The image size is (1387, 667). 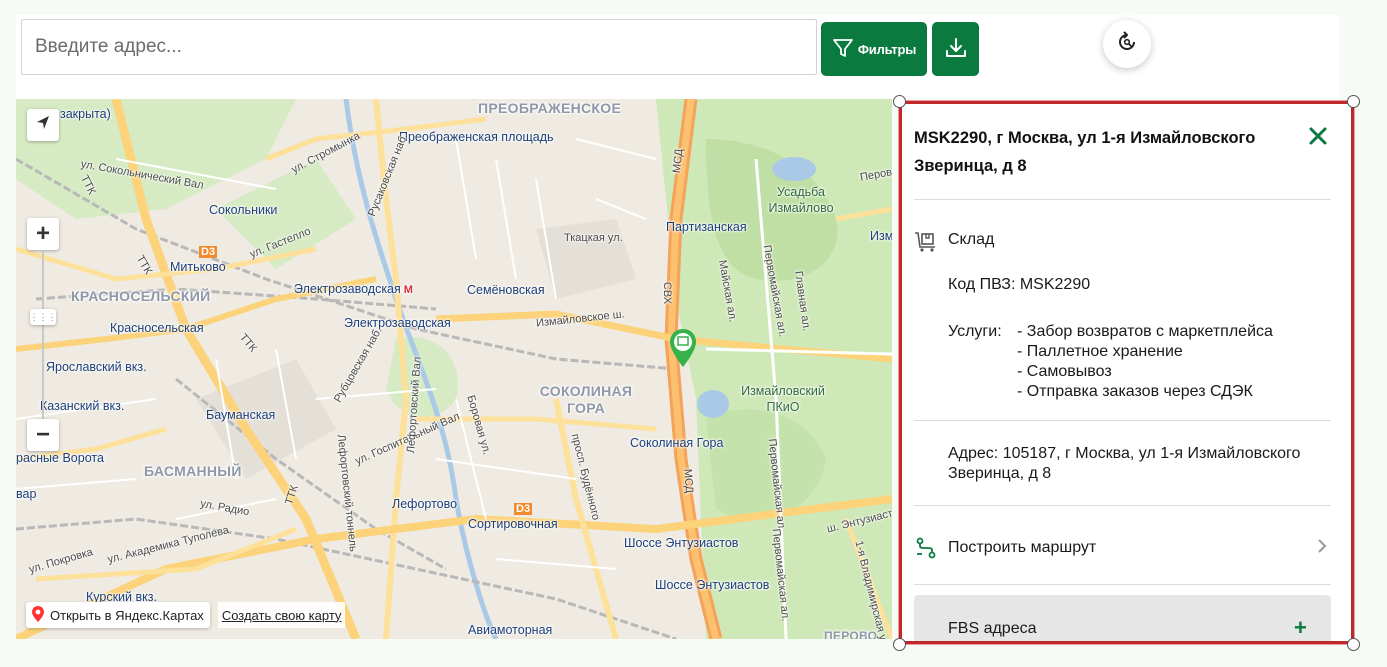 I want to click on zoom-in-button: +, so click(x=43, y=234).